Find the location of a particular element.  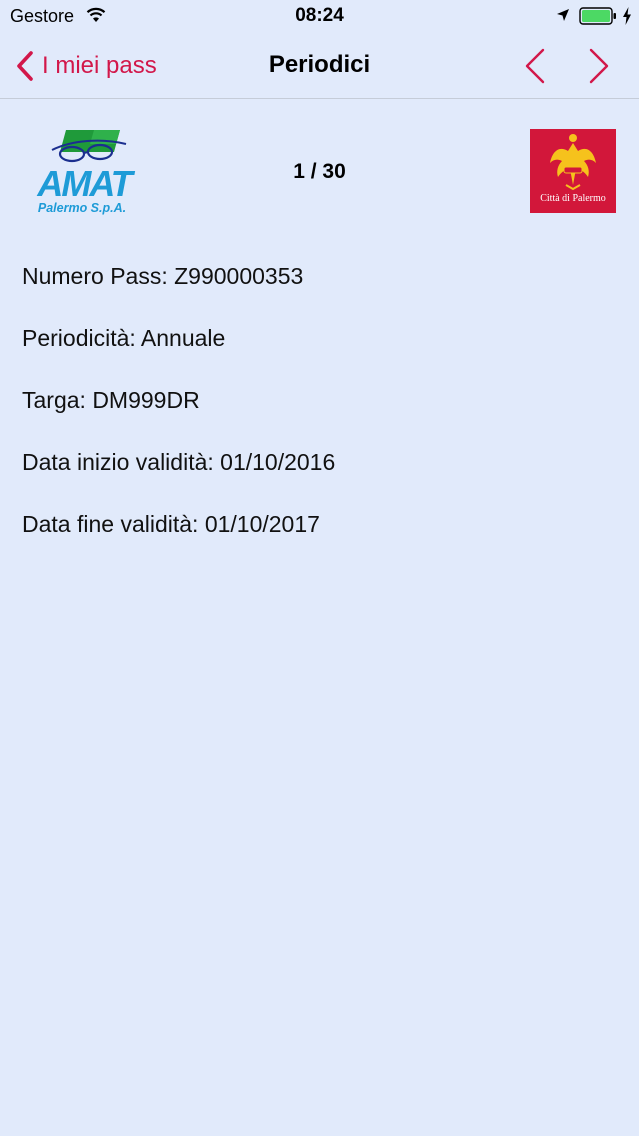

next-pass-button is located at coordinates (599, 66).